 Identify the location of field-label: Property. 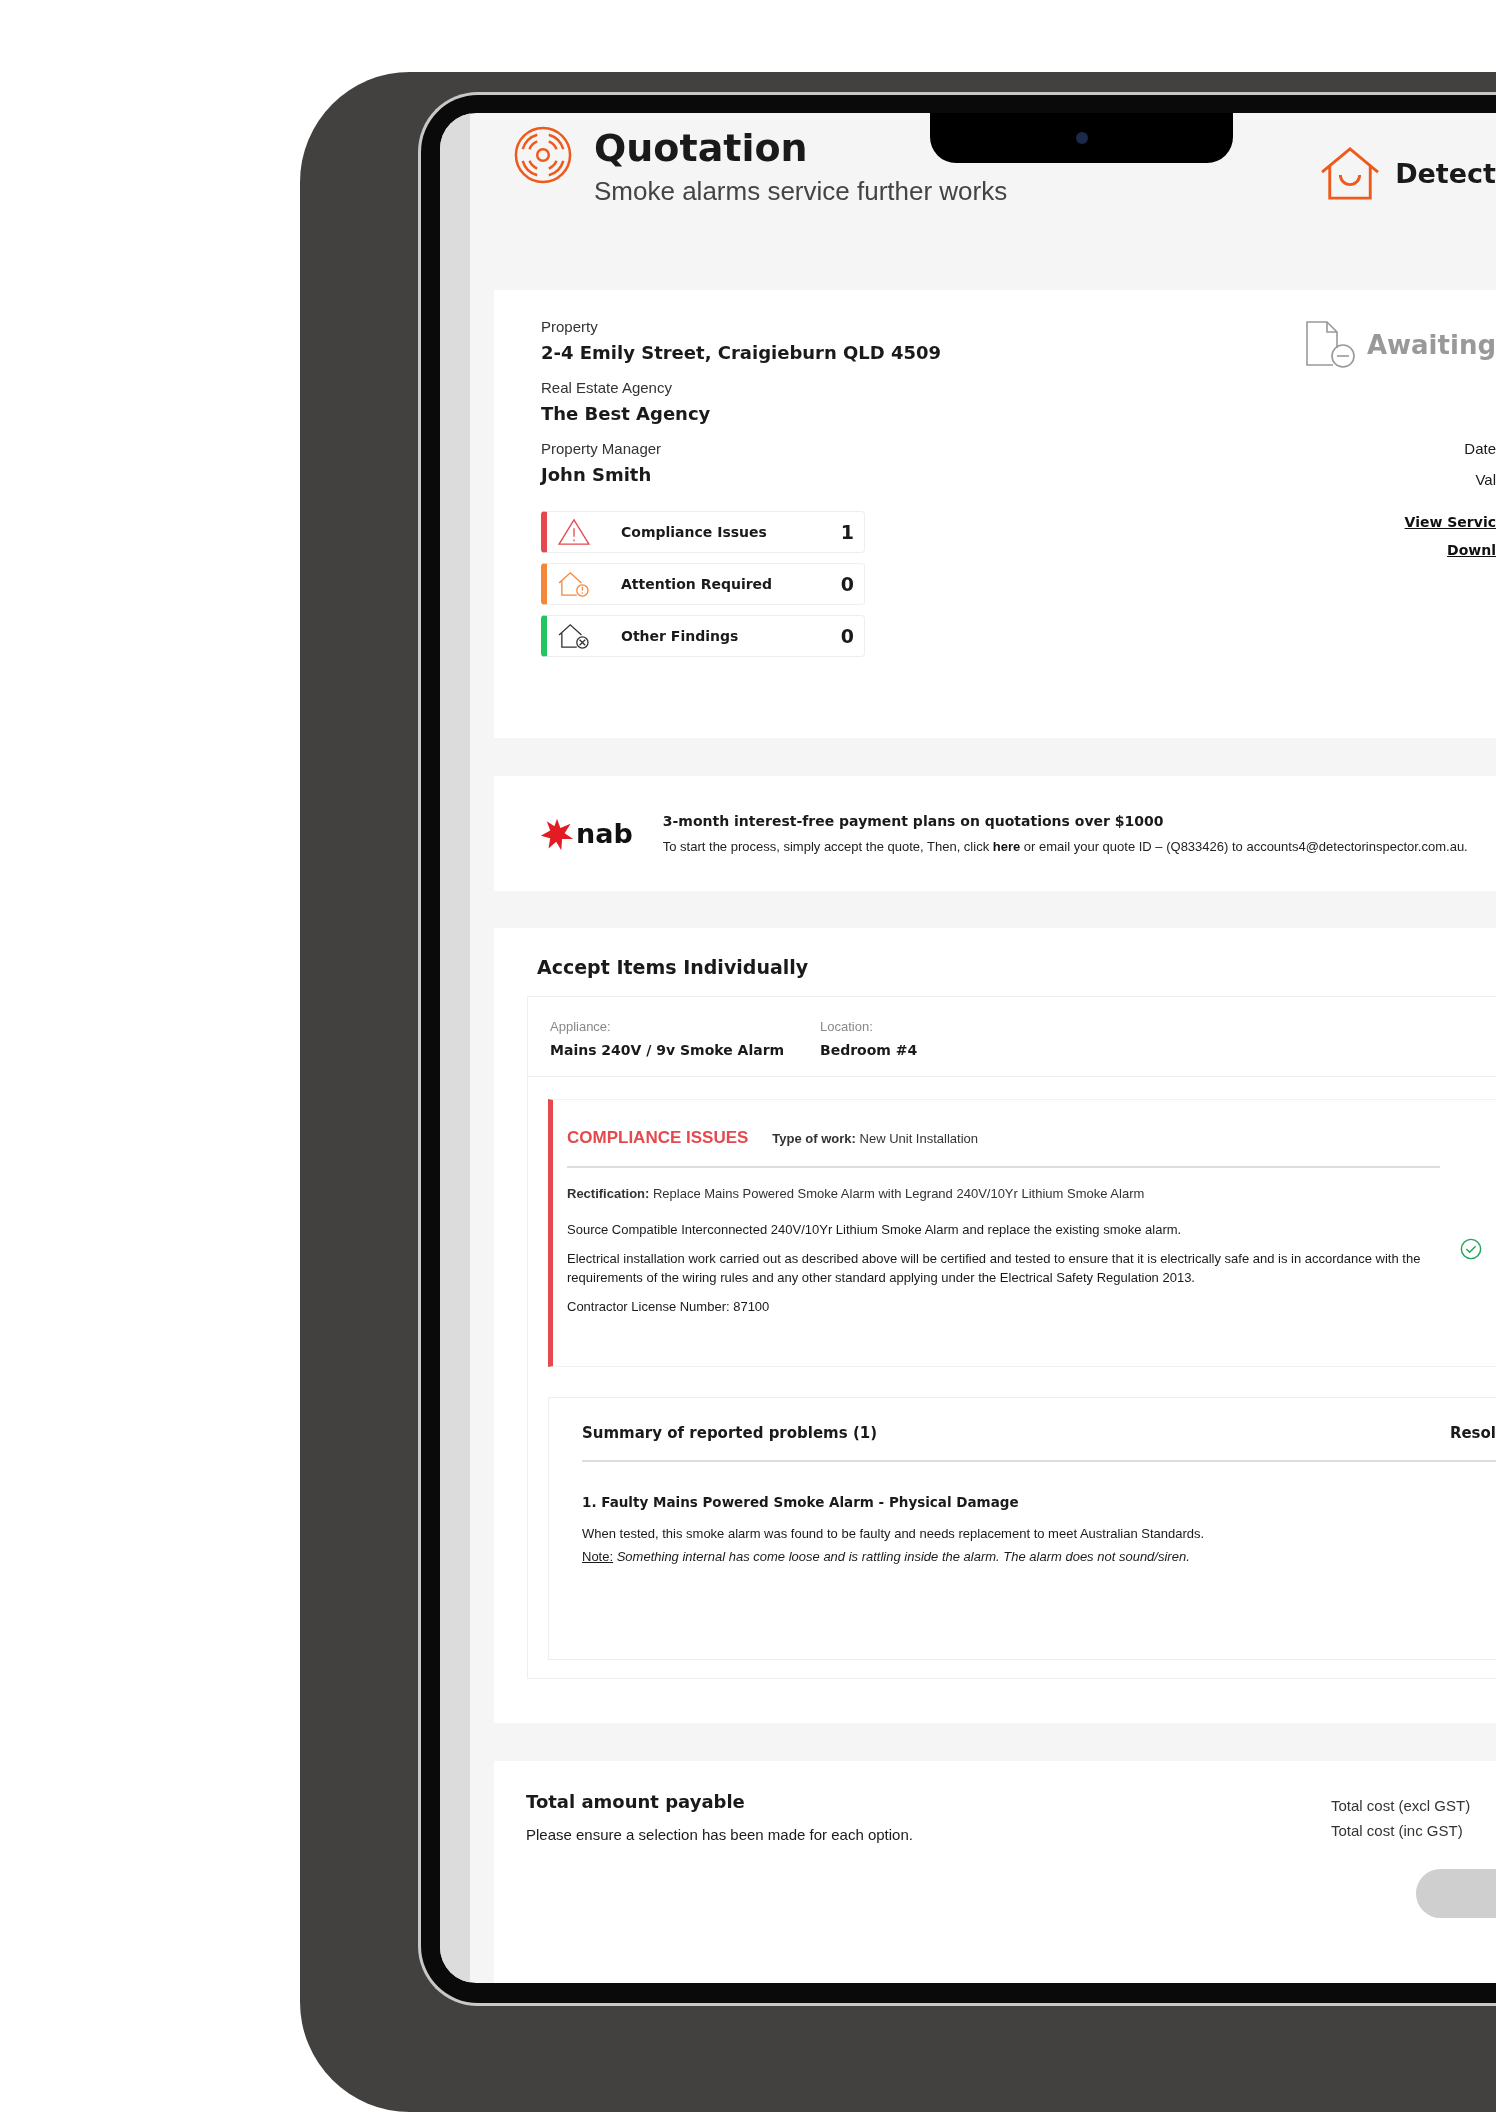
(570, 326).